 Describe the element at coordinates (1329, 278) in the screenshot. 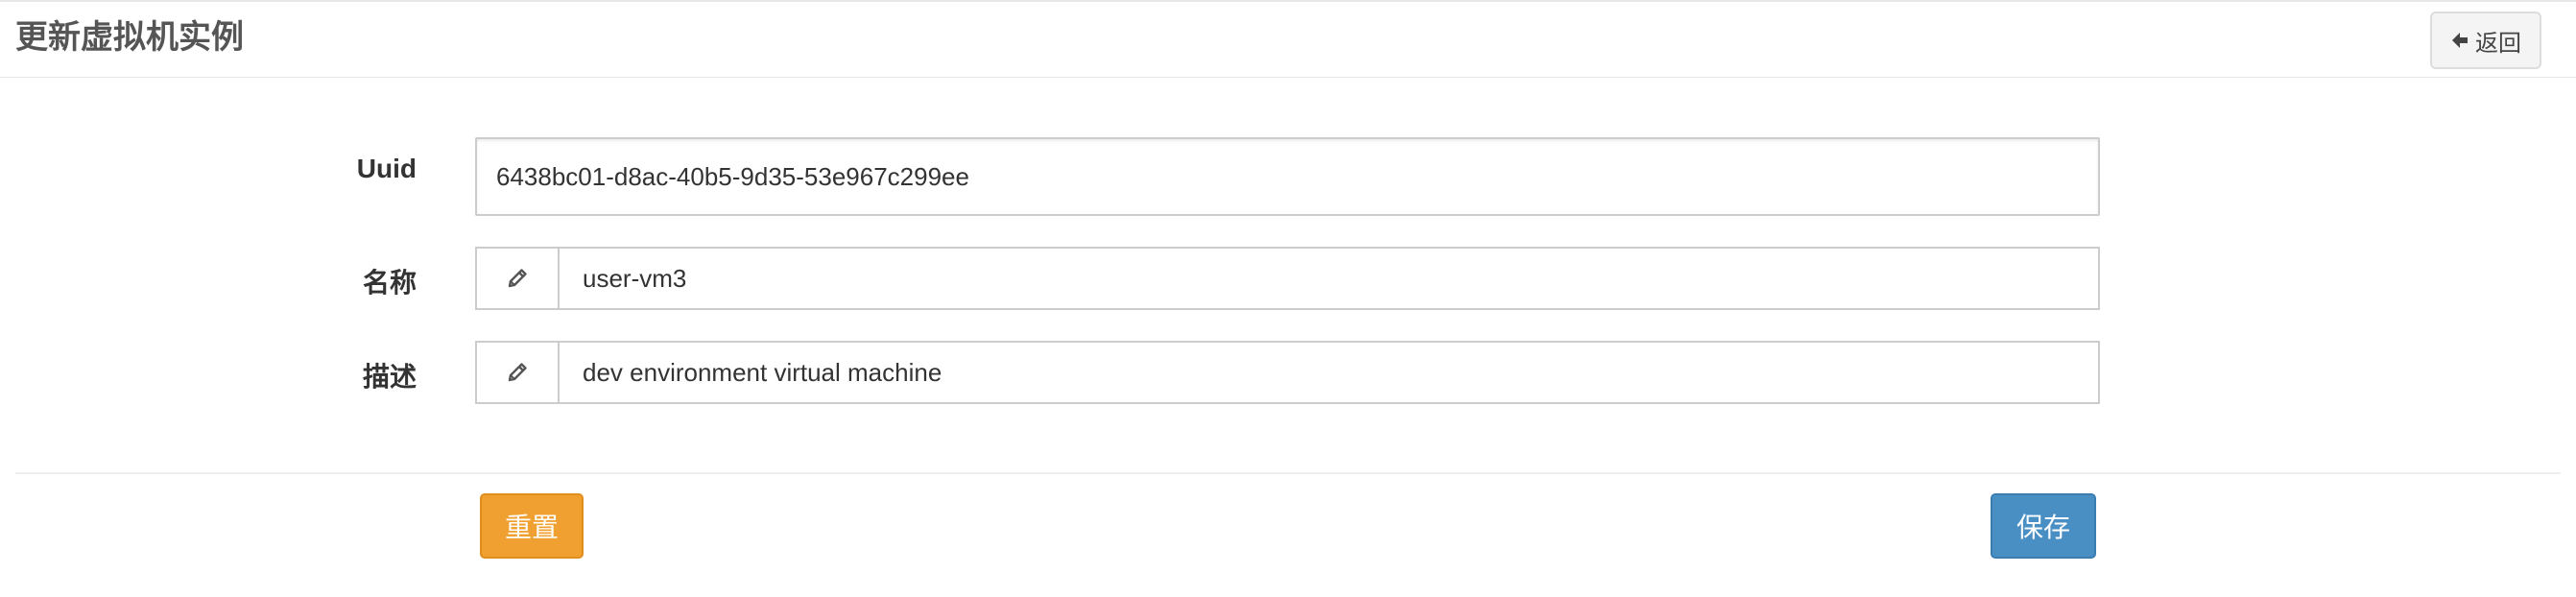

I see `name-input` at that location.